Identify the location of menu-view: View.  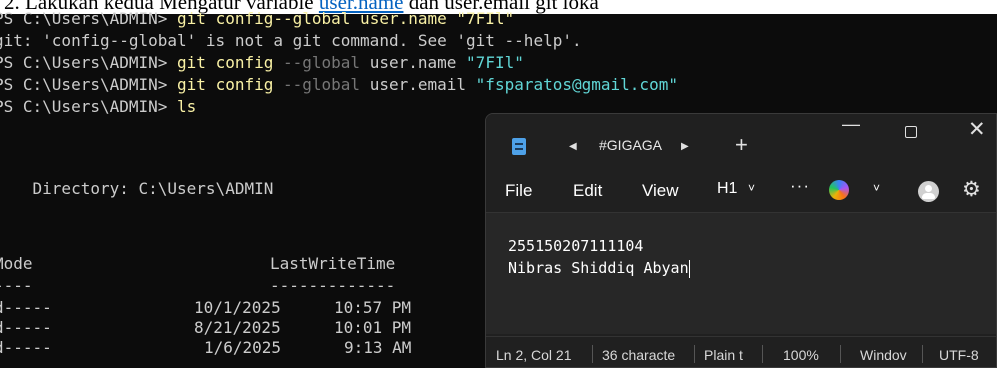
(660, 191).